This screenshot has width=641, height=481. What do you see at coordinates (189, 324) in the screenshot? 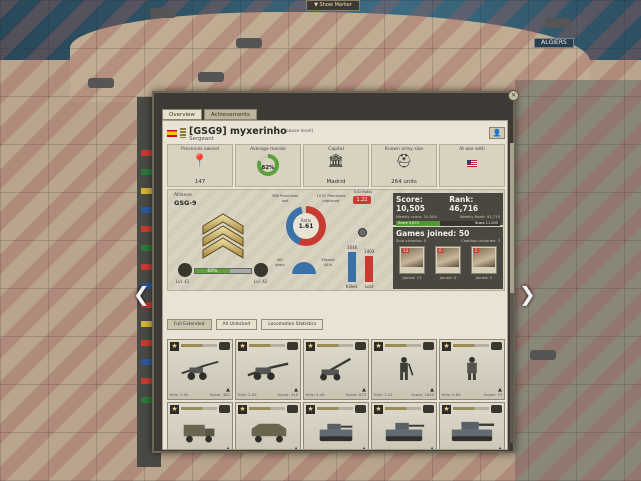
I see `filter-full-extended-button: Full Extended` at bounding box center [189, 324].